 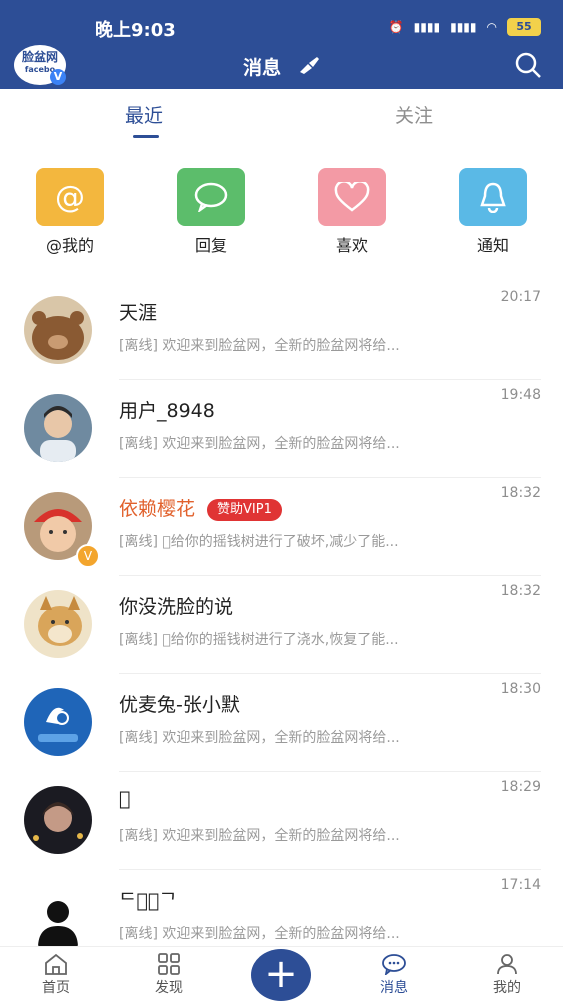 What do you see at coordinates (144, 114) in the screenshot?
I see `tab-recent: 最近` at bounding box center [144, 114].